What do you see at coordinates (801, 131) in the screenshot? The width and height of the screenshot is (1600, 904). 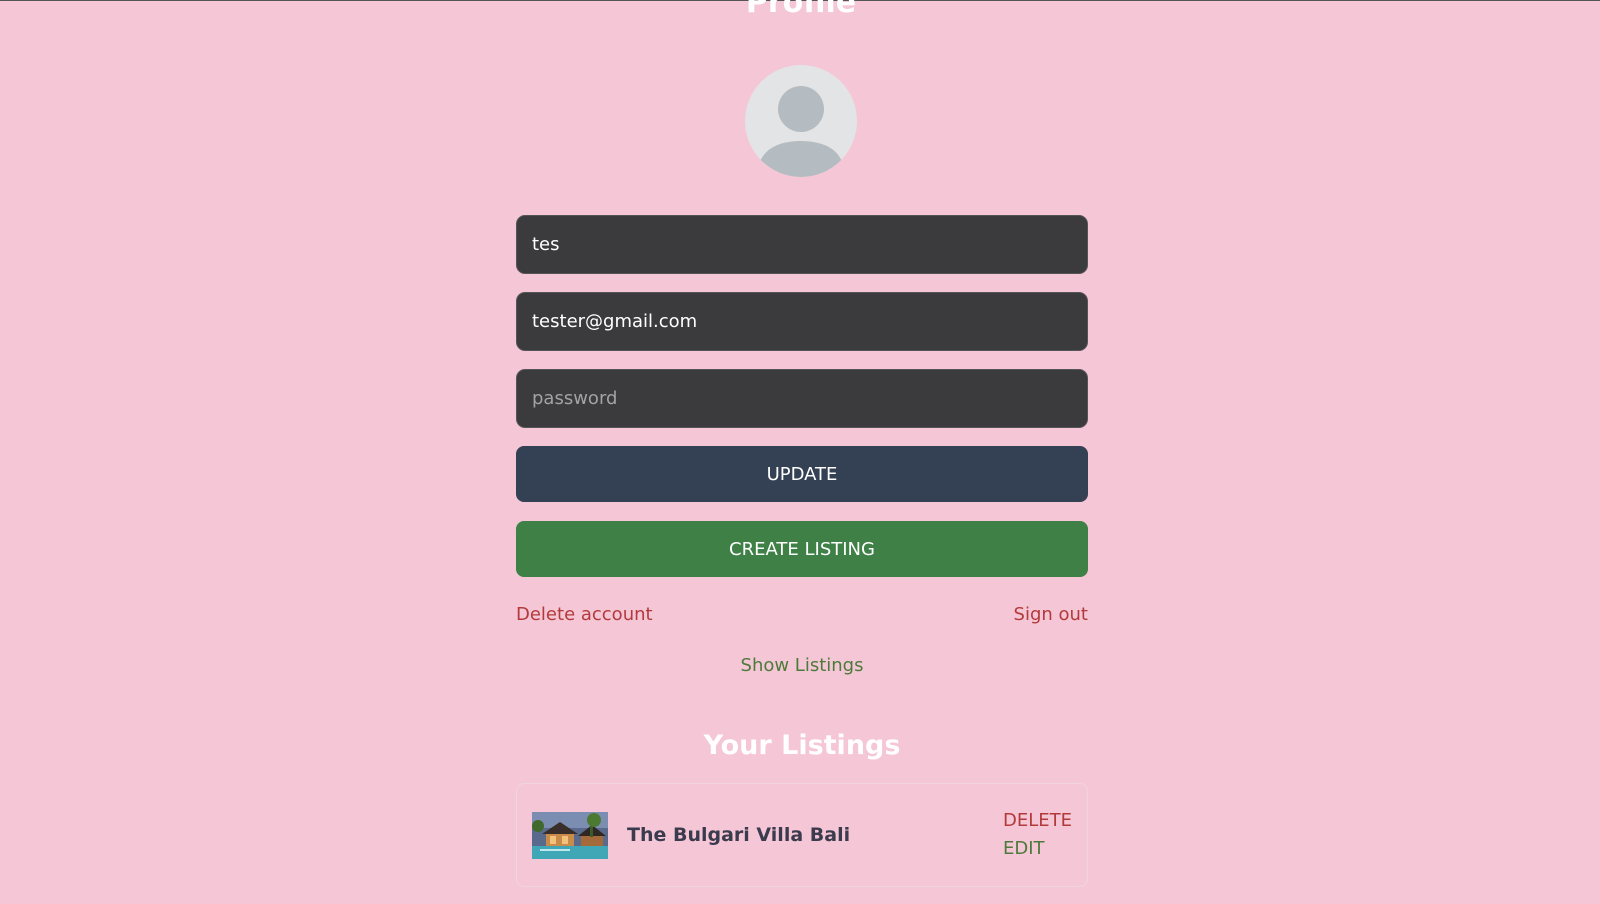 I see `user-avatar-icon` at bounding box center [801, 131].